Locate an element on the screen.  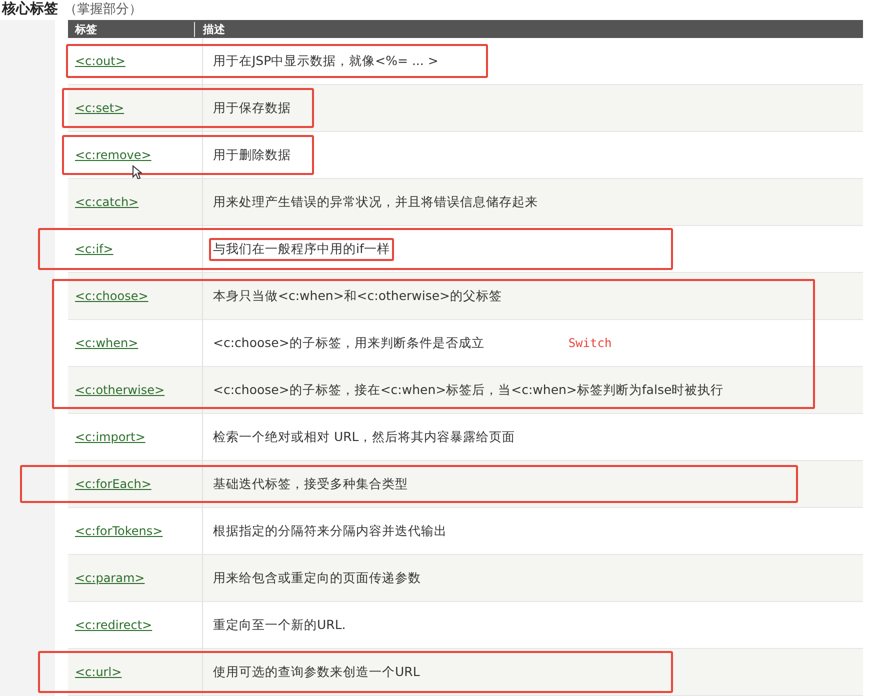
description-text: 用于在JSP中显示数据，就像<%= ... > is located at coordinates (326, 61).